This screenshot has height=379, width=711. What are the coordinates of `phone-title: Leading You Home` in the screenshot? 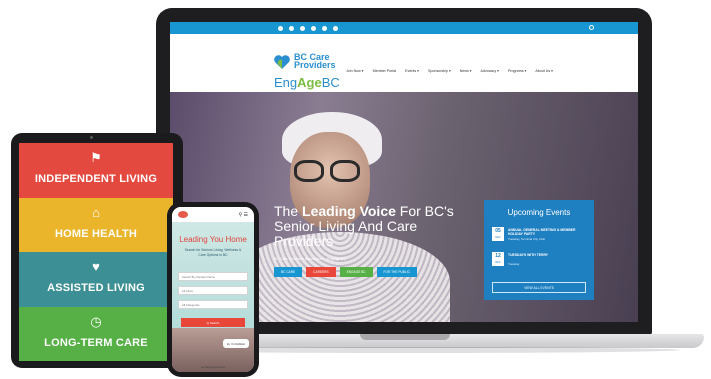 It's located at (213, 239).